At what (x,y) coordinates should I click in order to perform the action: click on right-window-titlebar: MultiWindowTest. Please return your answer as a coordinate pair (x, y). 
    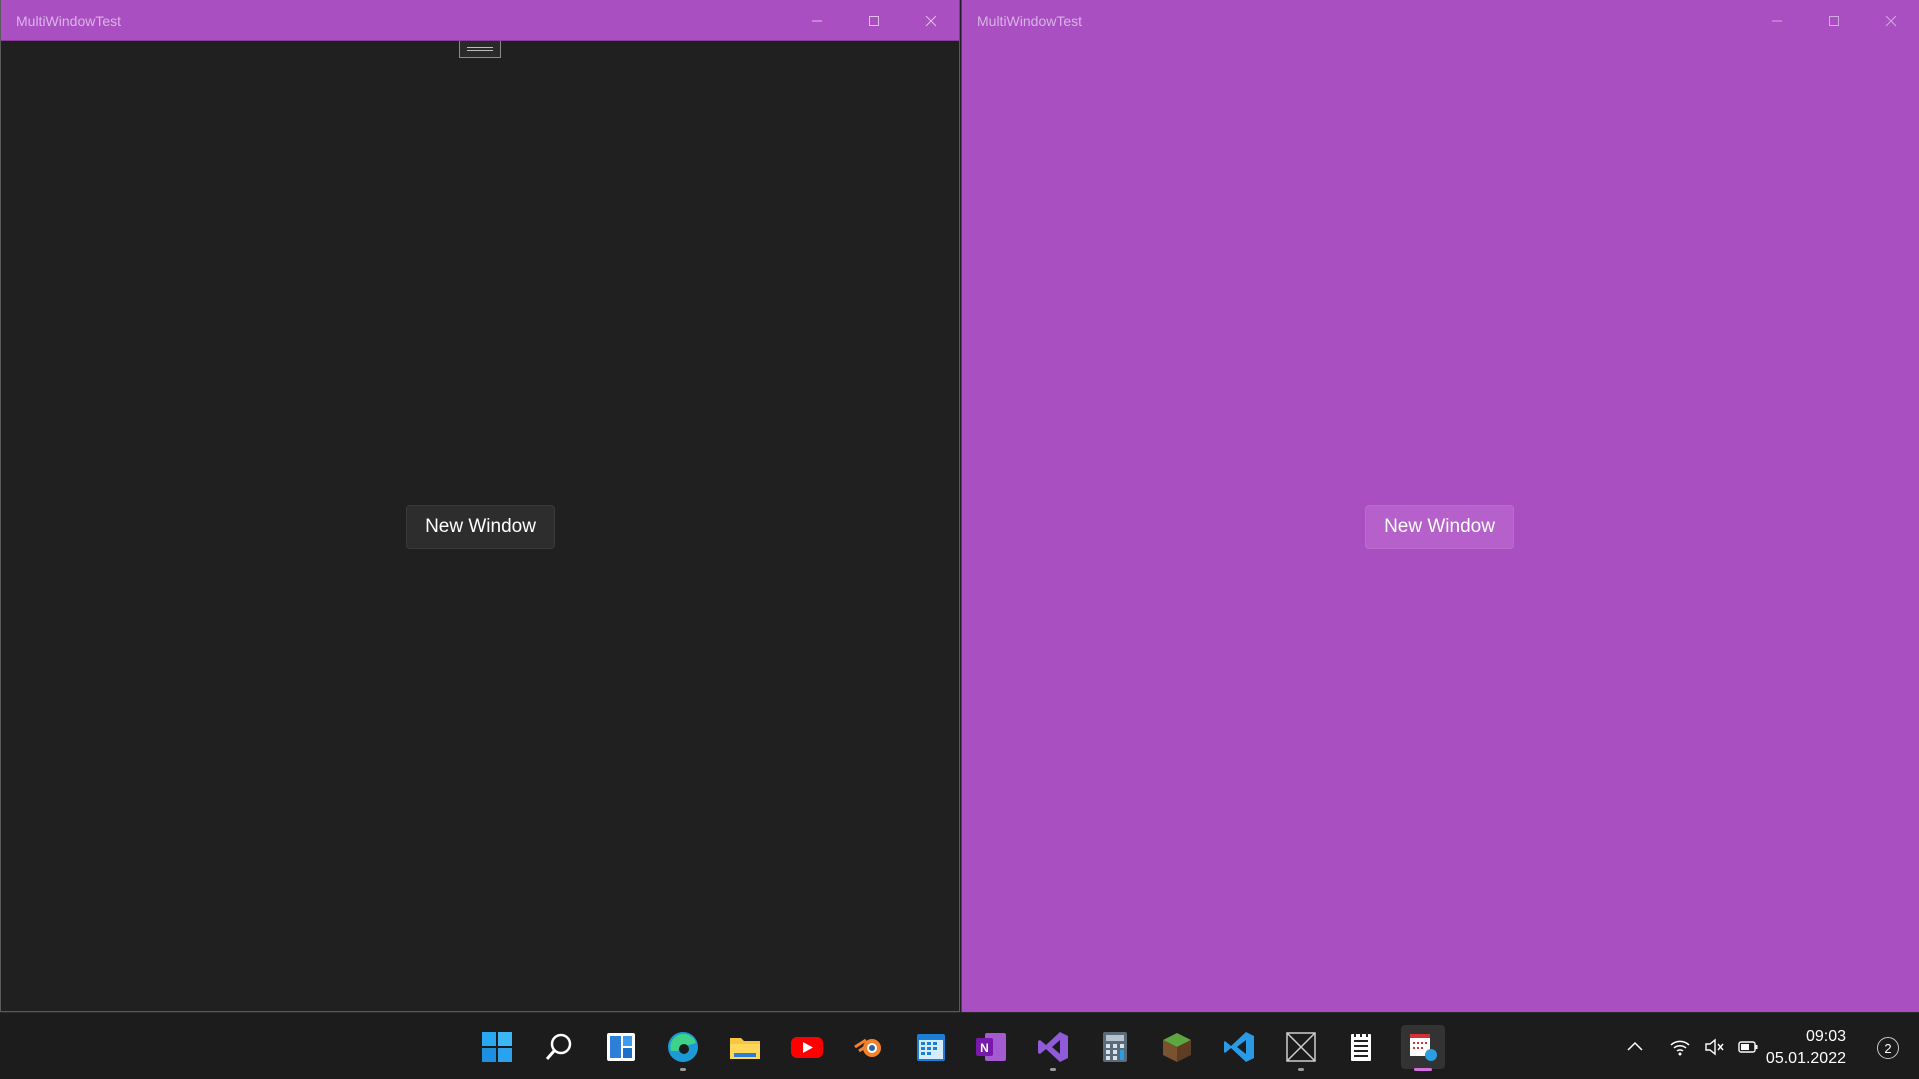
    Looking at the image, I should click on (1440, 20).